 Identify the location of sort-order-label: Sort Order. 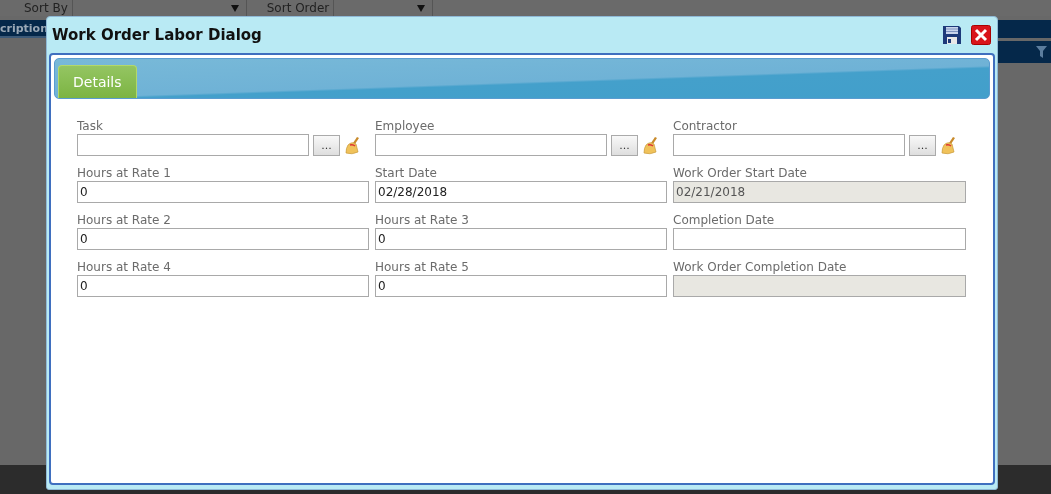
(298, 8).